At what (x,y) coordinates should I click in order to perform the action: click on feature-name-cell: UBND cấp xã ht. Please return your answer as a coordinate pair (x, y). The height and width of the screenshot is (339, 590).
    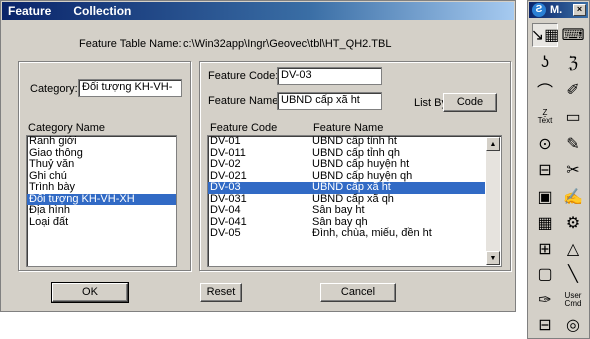
    Looking at the image, I should click on (351, 187).